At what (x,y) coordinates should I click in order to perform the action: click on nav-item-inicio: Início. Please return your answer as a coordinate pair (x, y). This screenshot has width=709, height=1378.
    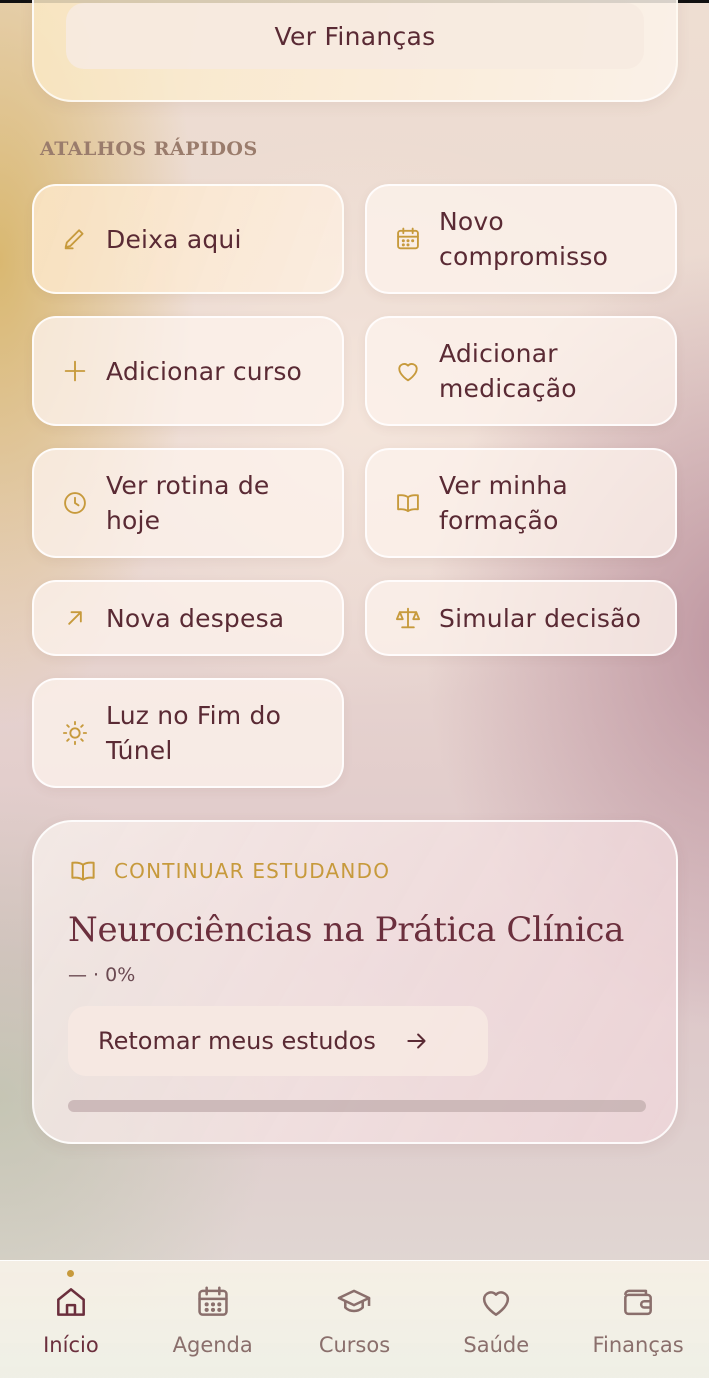
    Looking at the image, I should click on (71, 1319).